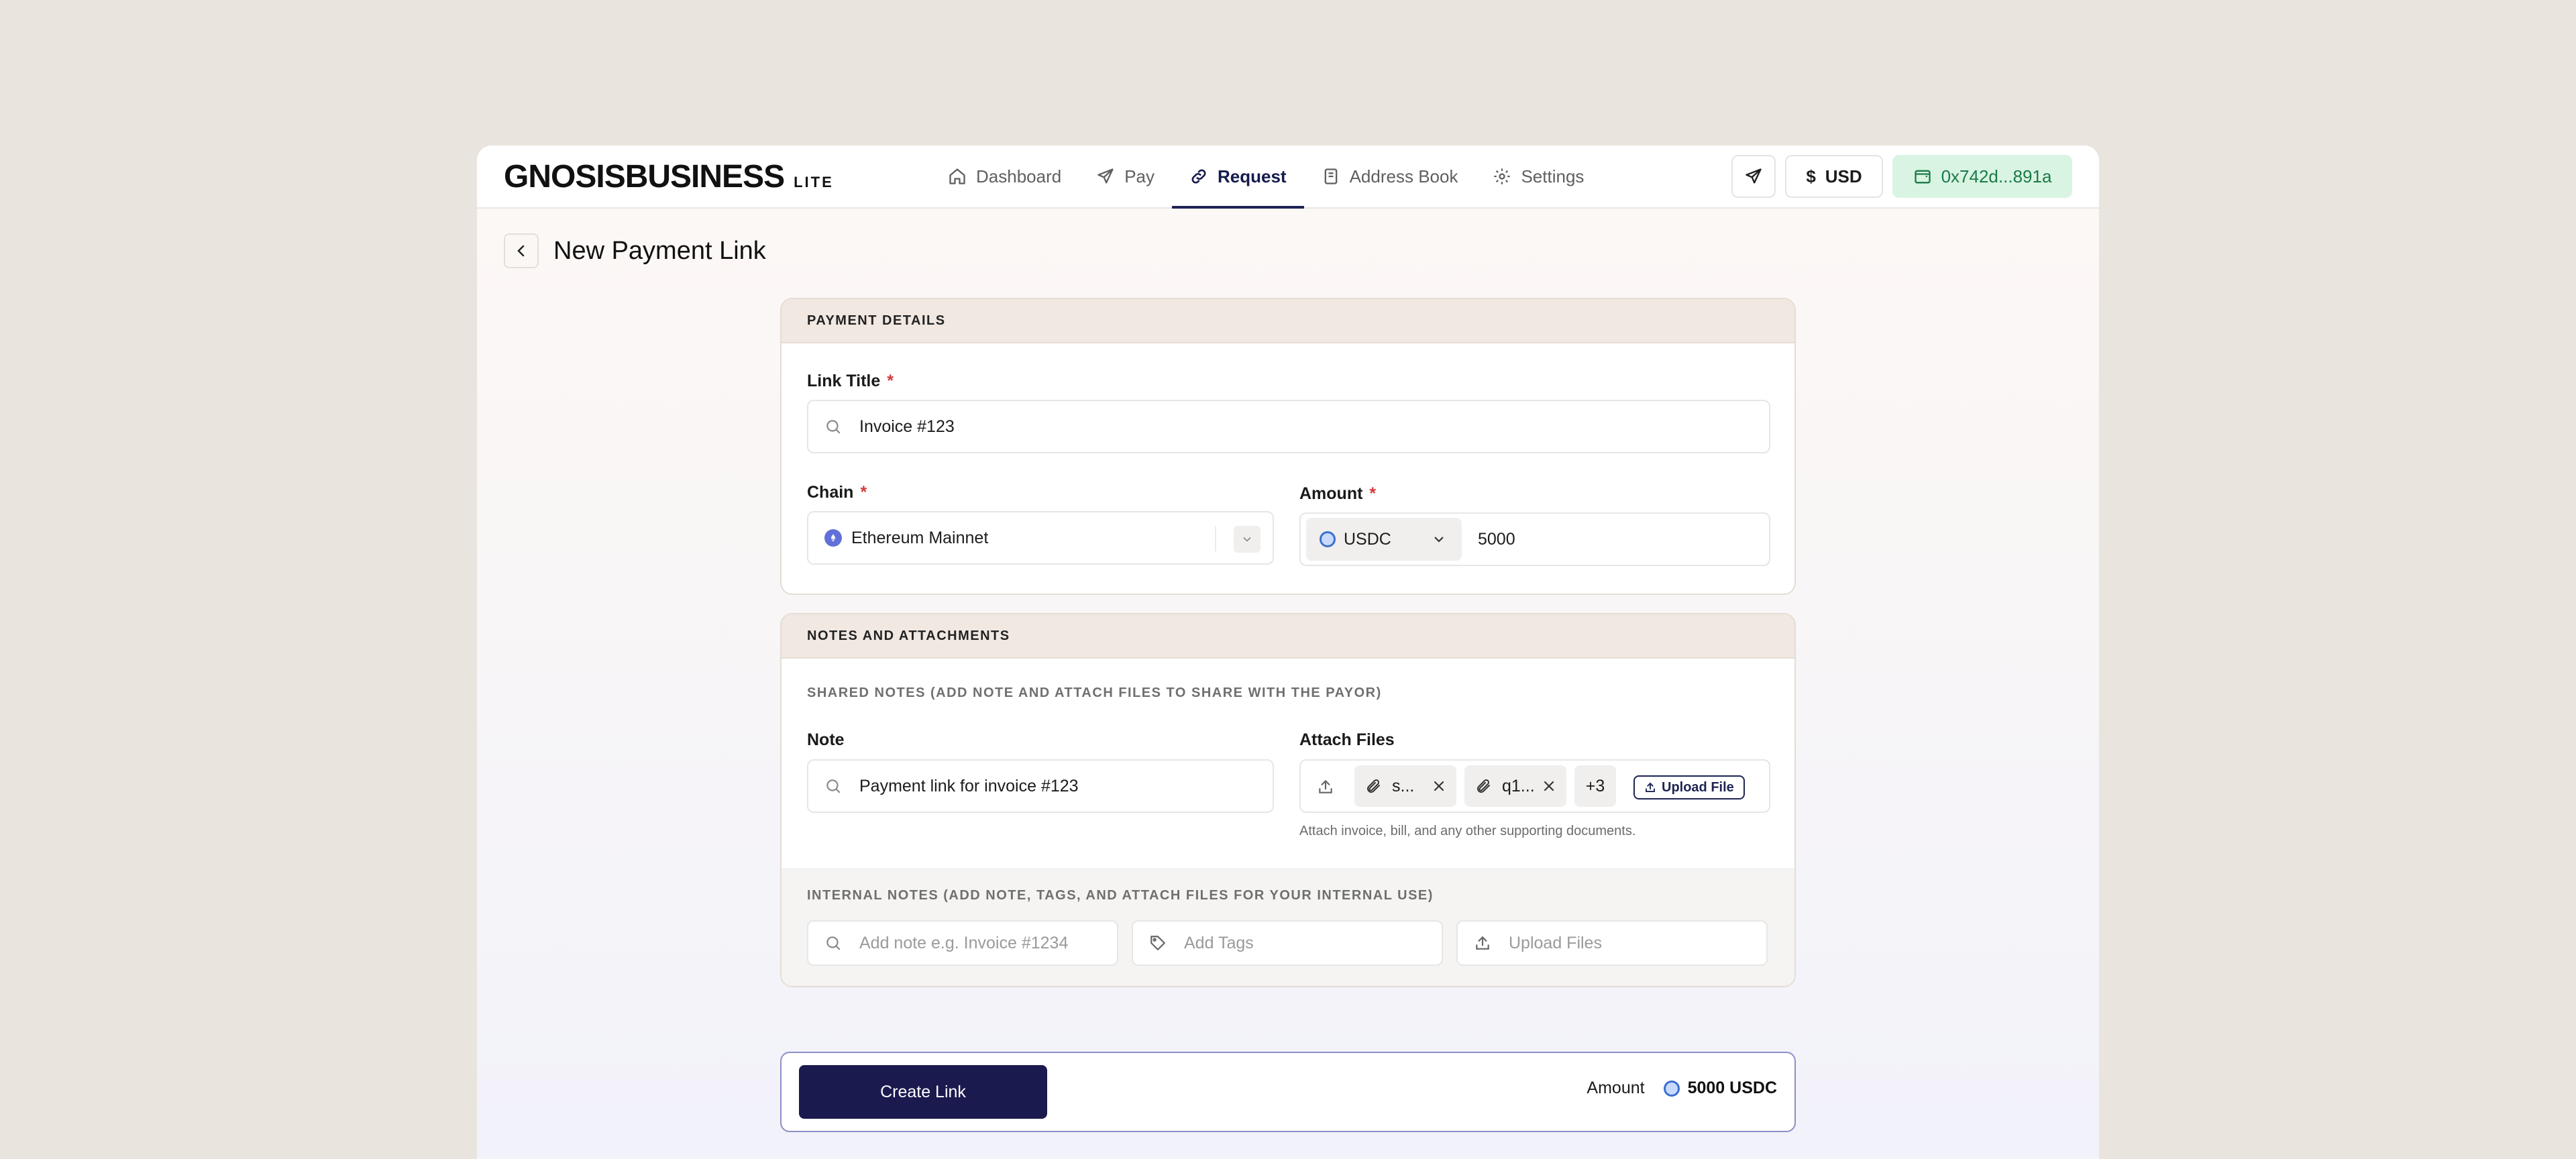  I want to click on dollar-icon: $, so click(1811, 176).